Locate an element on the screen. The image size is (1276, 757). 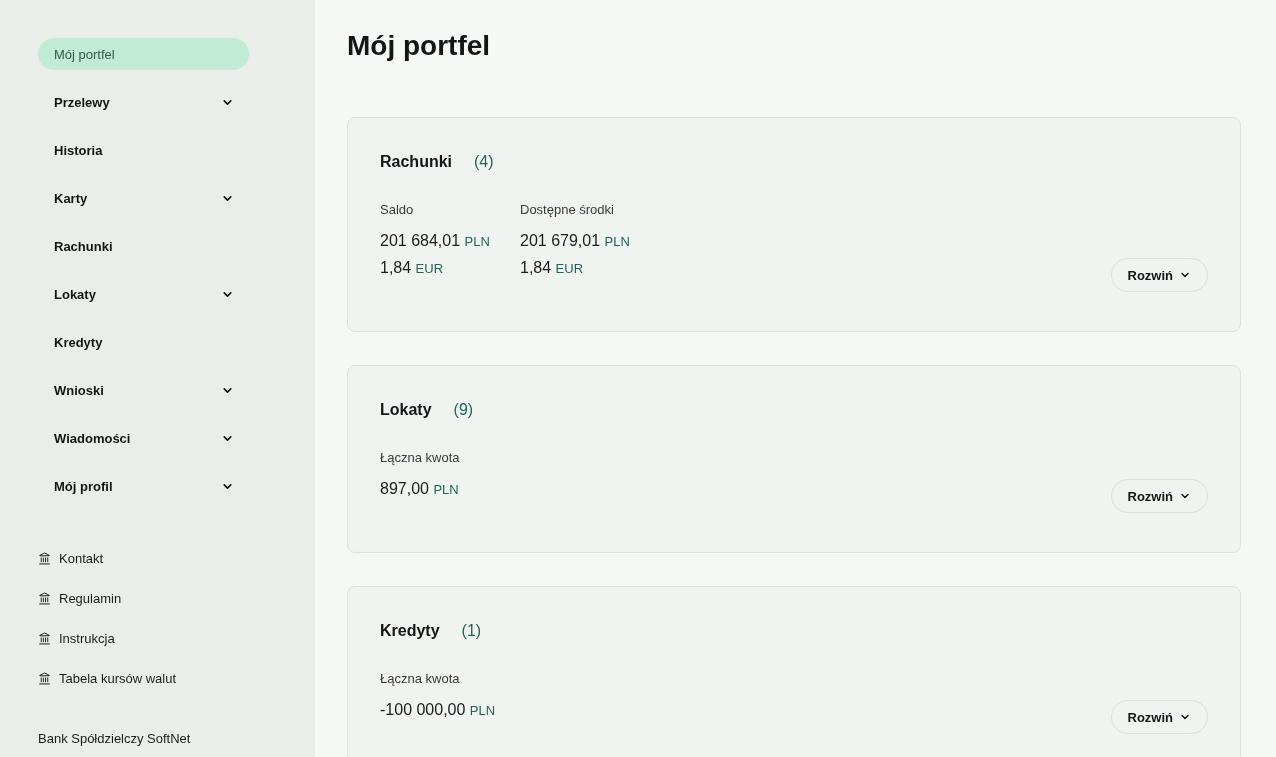
card-title: Lokaty is located at coordinates (406, 410).